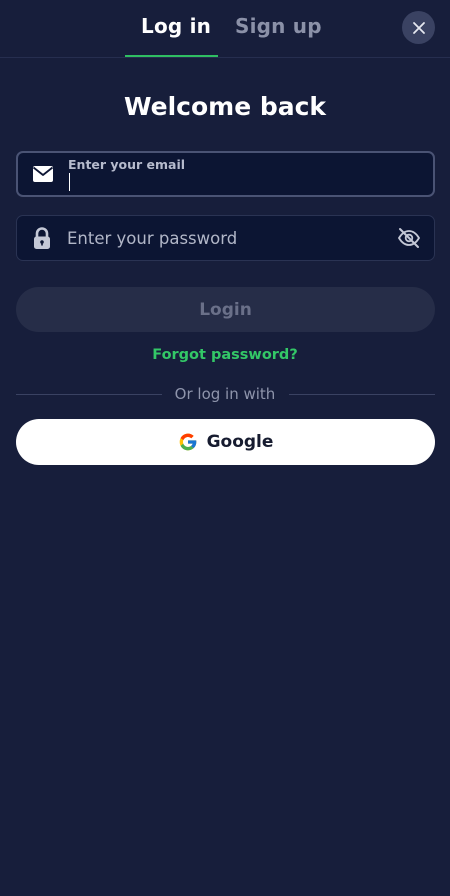 This screenshot has height=896, width=450. Describe the element at coordinates (43, 174) in the screenshot. I see `envelope-icon` at that location.